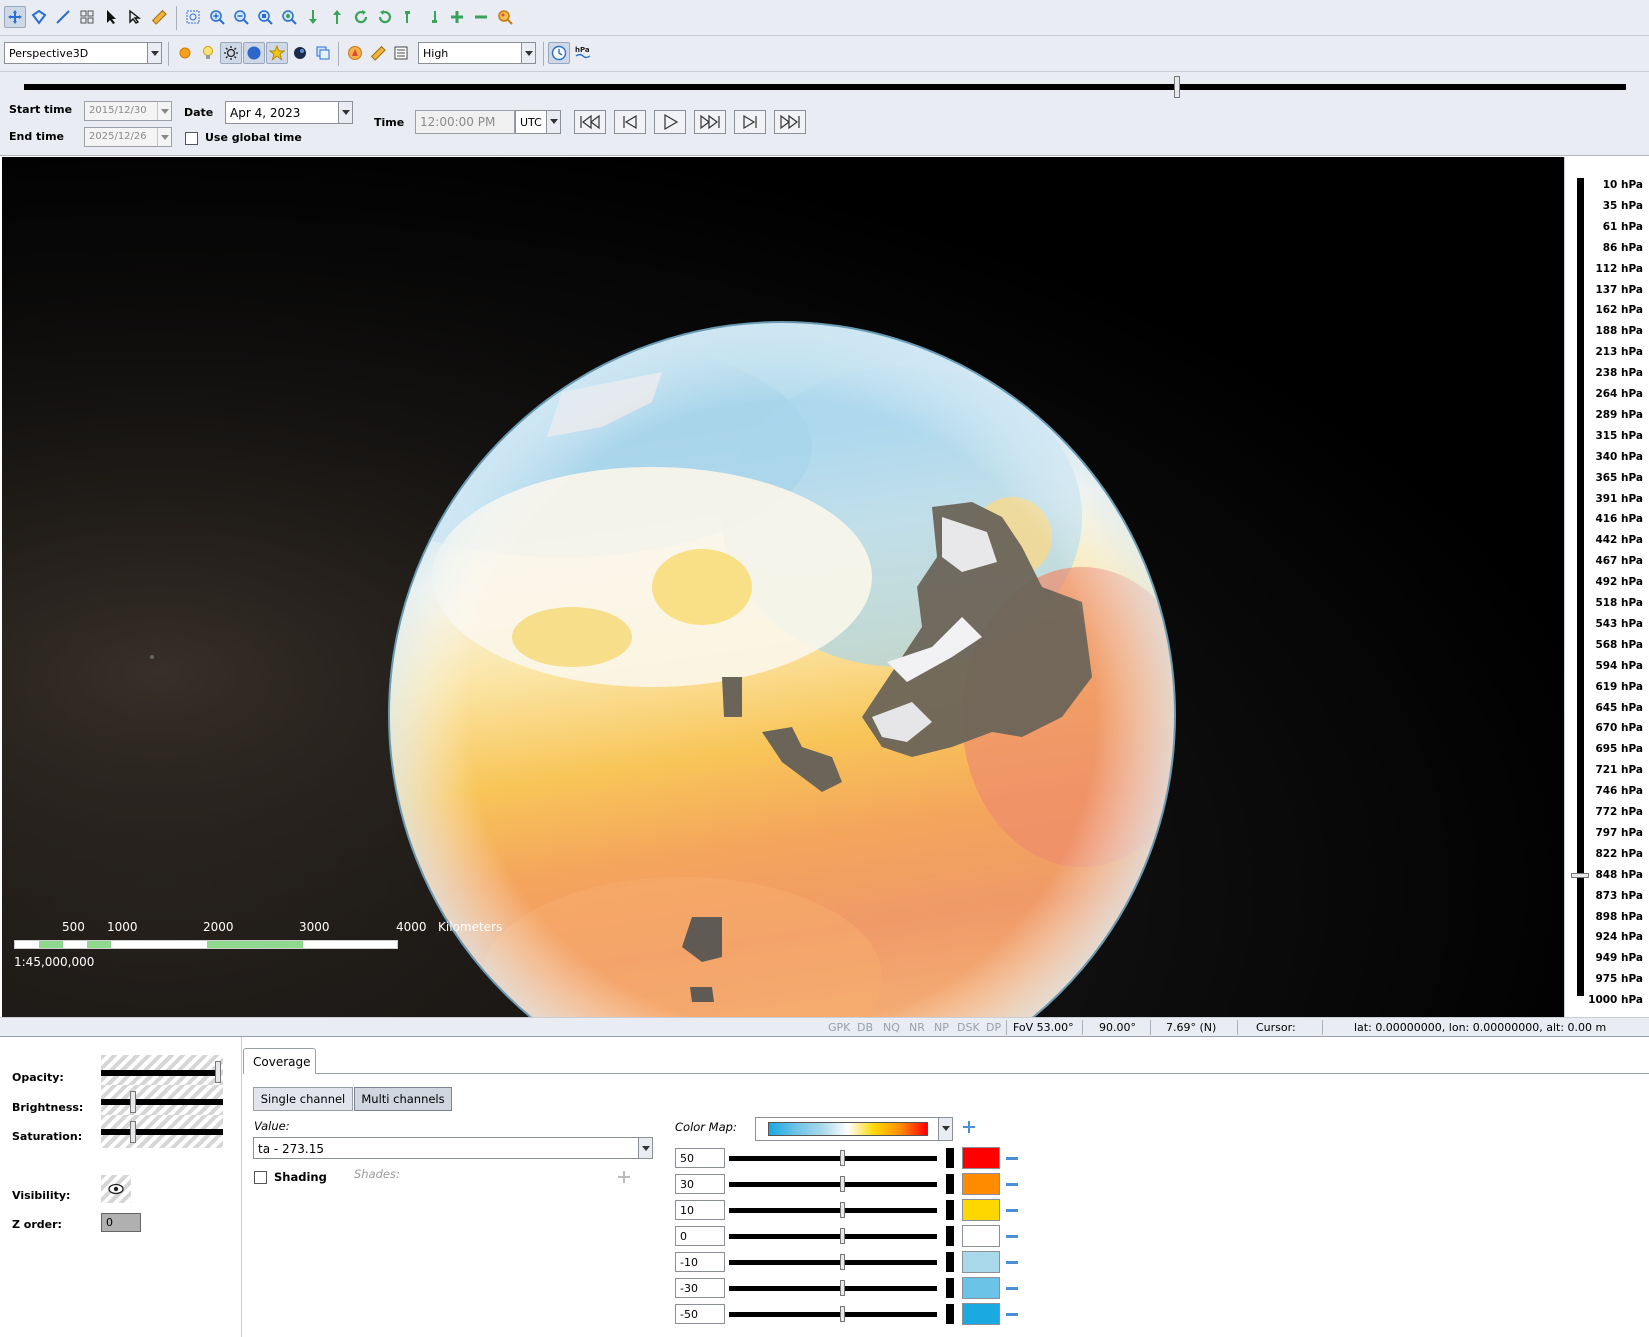 The height and width of the screenshot is (1337, 1649). I want to click on pressure-level-label: 898 hPa, so click(1619, 917).